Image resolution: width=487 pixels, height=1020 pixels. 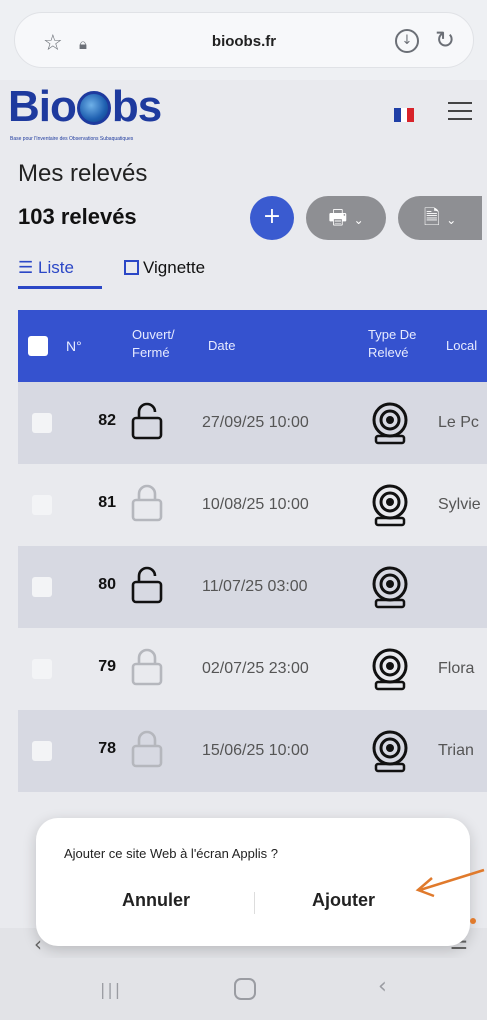 What do you see at coordinates (107, 748) in the screenshot?
I see `row-number: 78` at bounding box center [107, 748].